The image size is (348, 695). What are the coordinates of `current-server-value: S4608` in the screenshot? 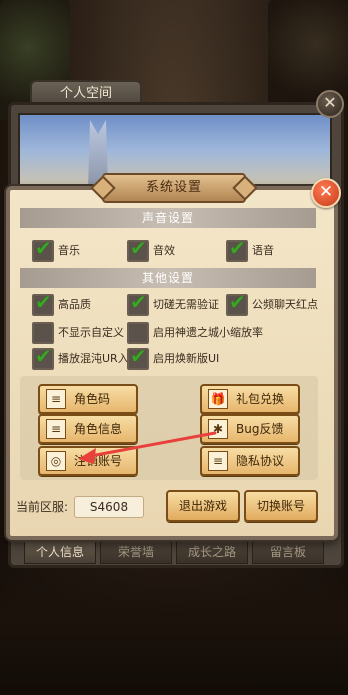 It's located at (109, 507).